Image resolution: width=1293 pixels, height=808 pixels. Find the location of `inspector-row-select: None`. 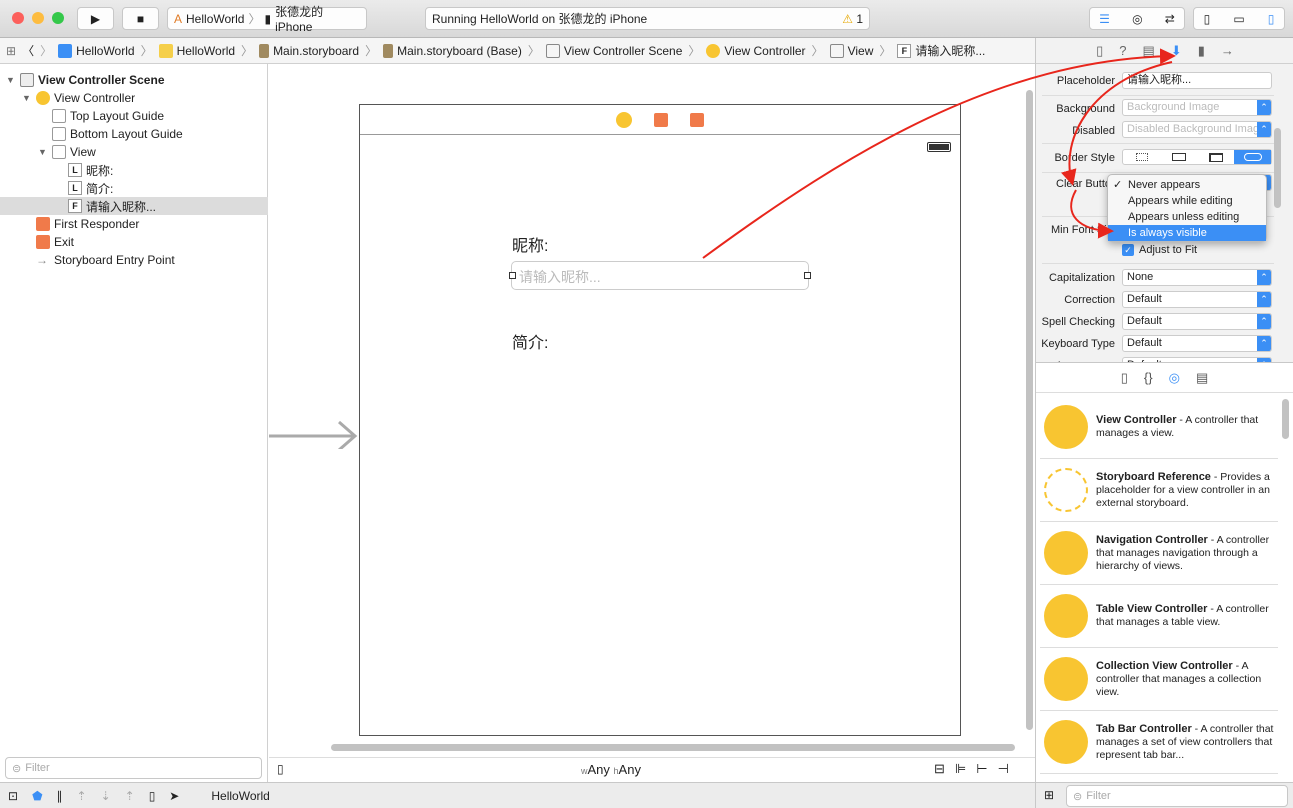

inspector-row-select: None is located at coordinates (1197, 277).